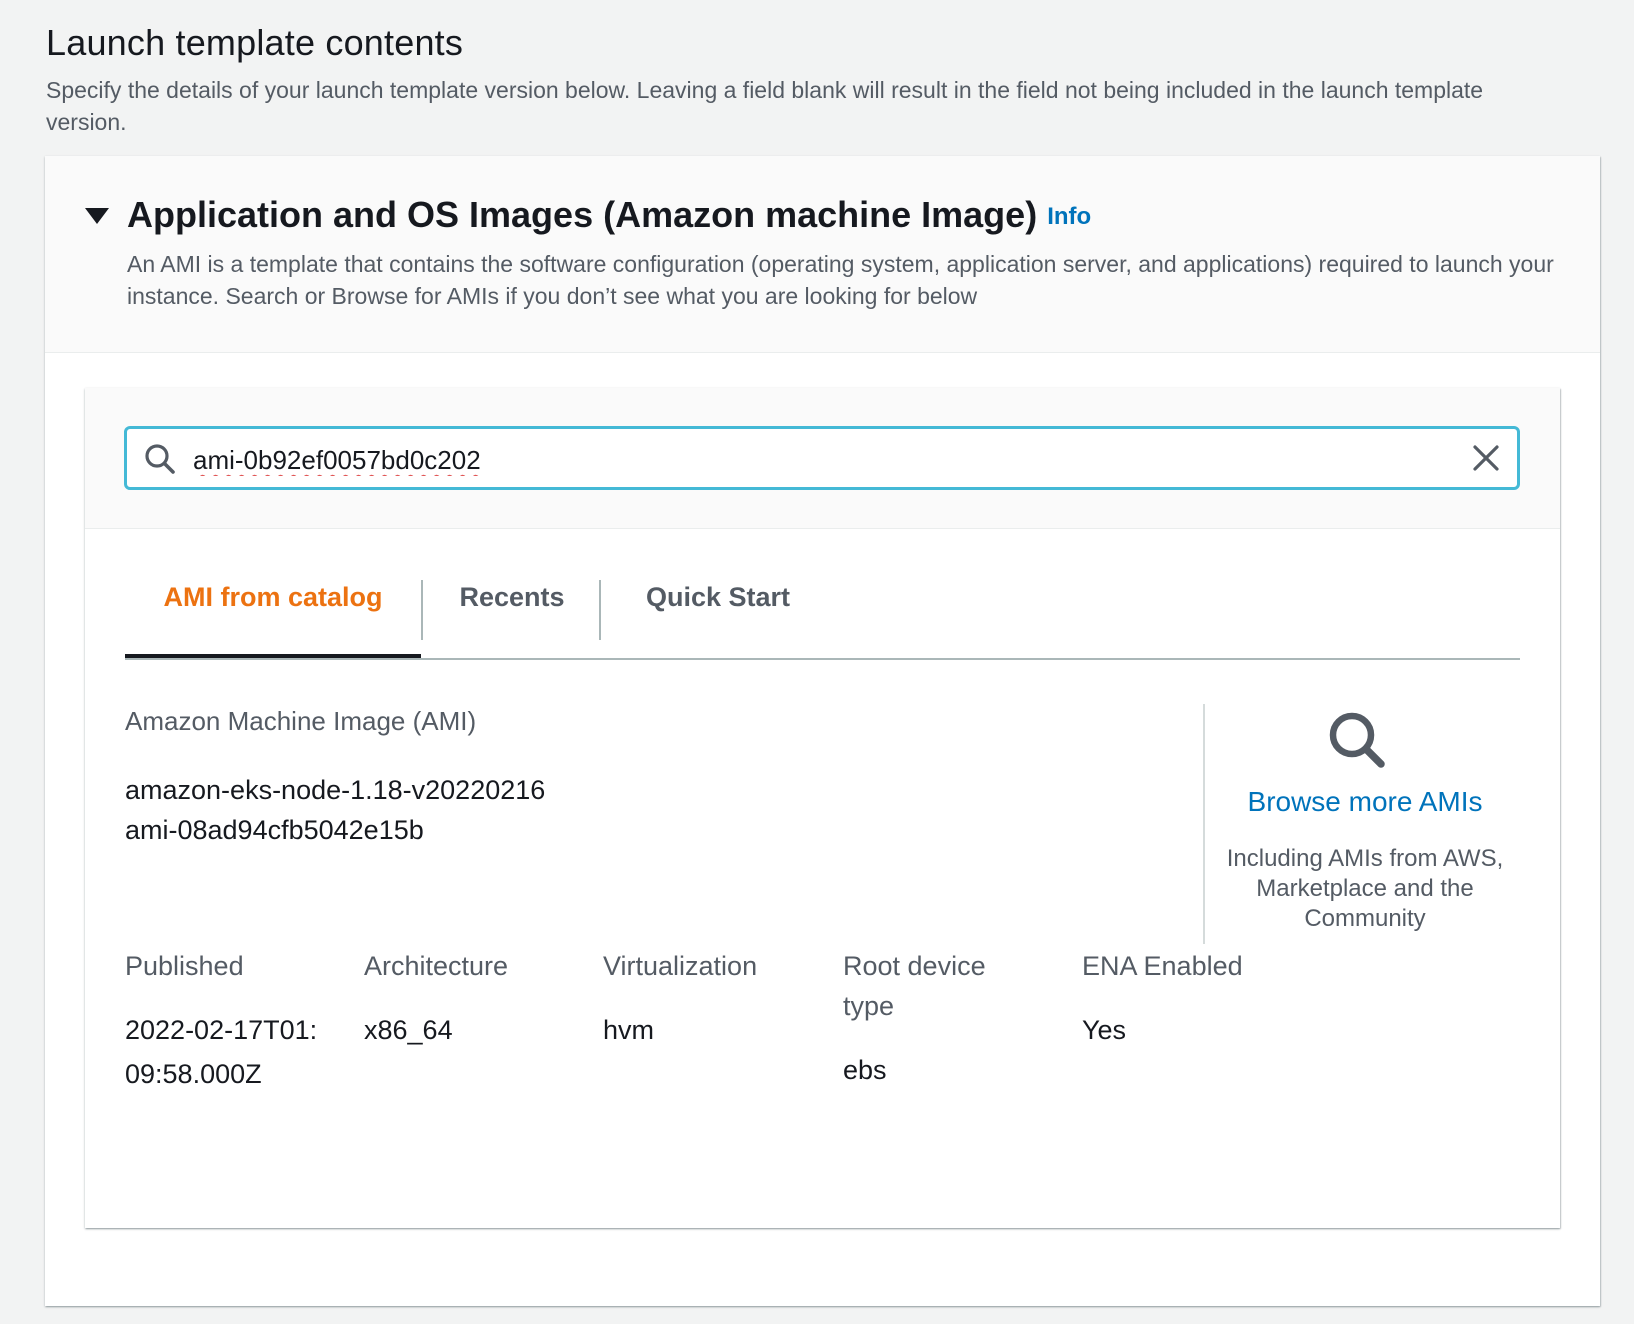 The height and width of the screenshot is (1324, 1634). I want to click on tab-ami-from-catalog: AMI from catalog, so click(273, 612).